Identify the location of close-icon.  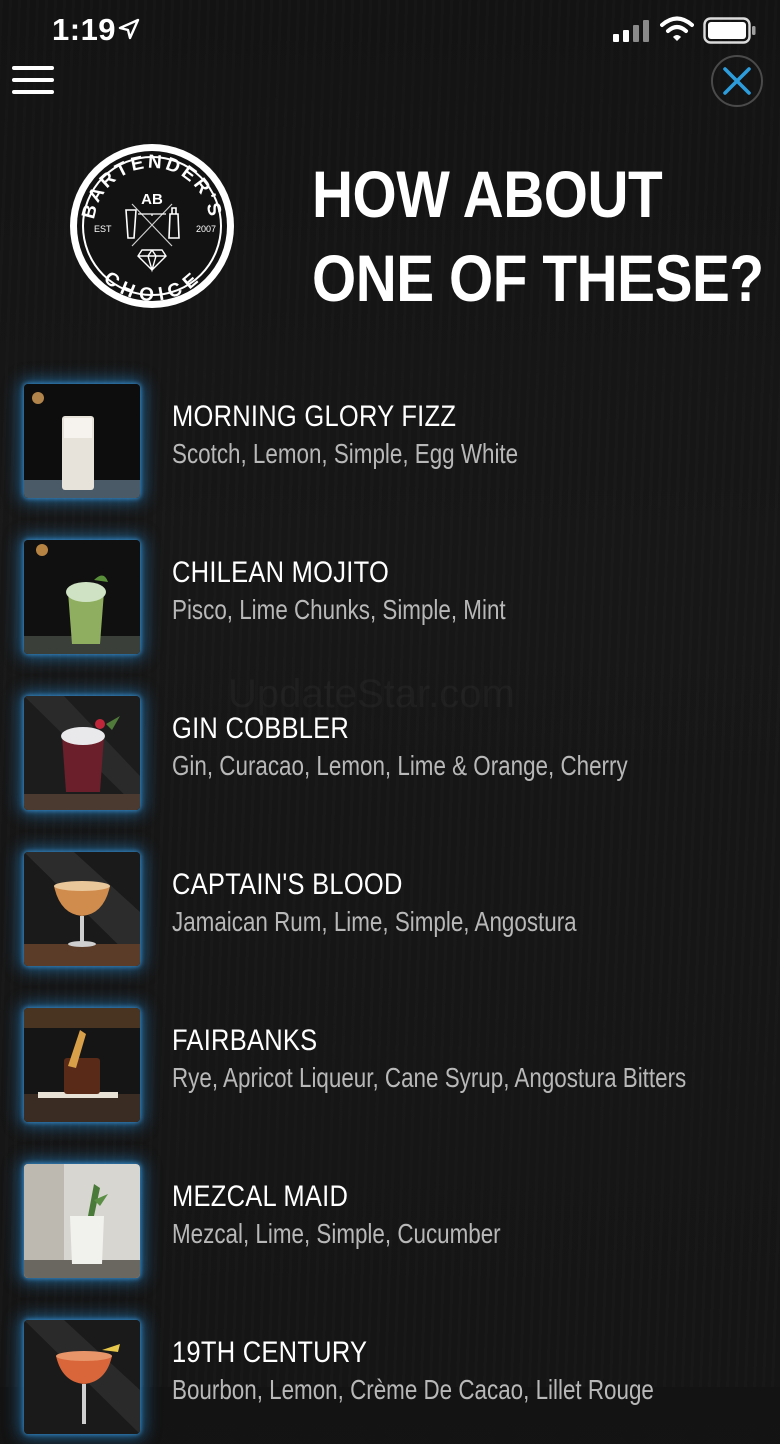
(737, 81).